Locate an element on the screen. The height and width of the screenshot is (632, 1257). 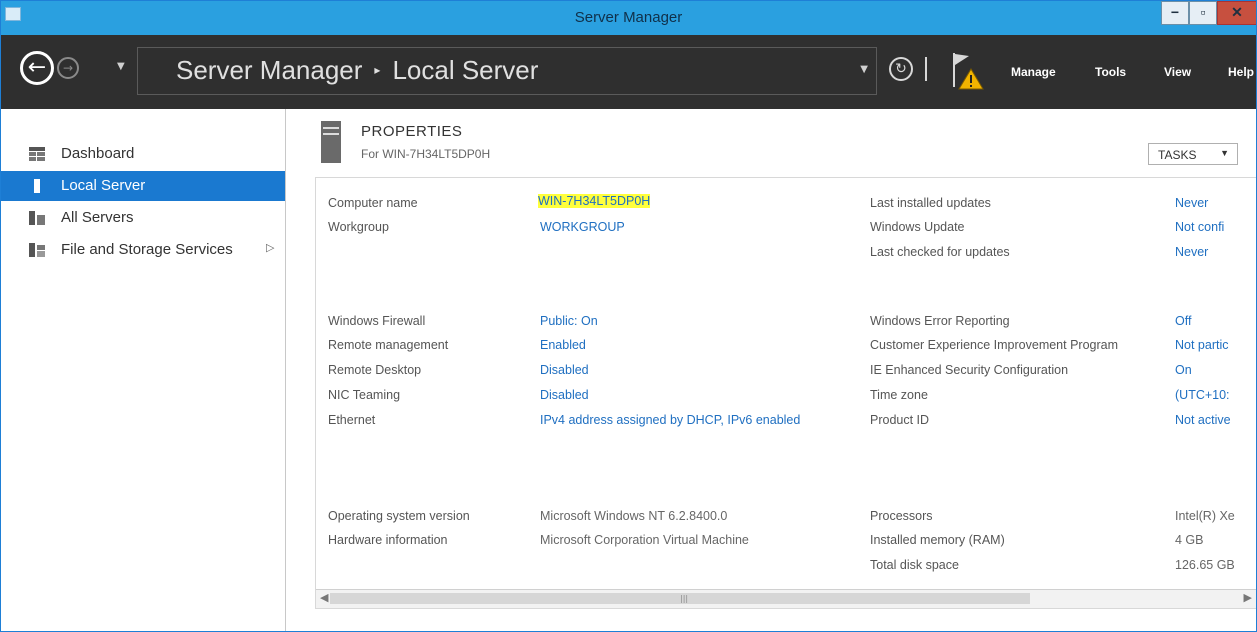
windows-update-link: Not confi is located at coordinates (1199, 227).